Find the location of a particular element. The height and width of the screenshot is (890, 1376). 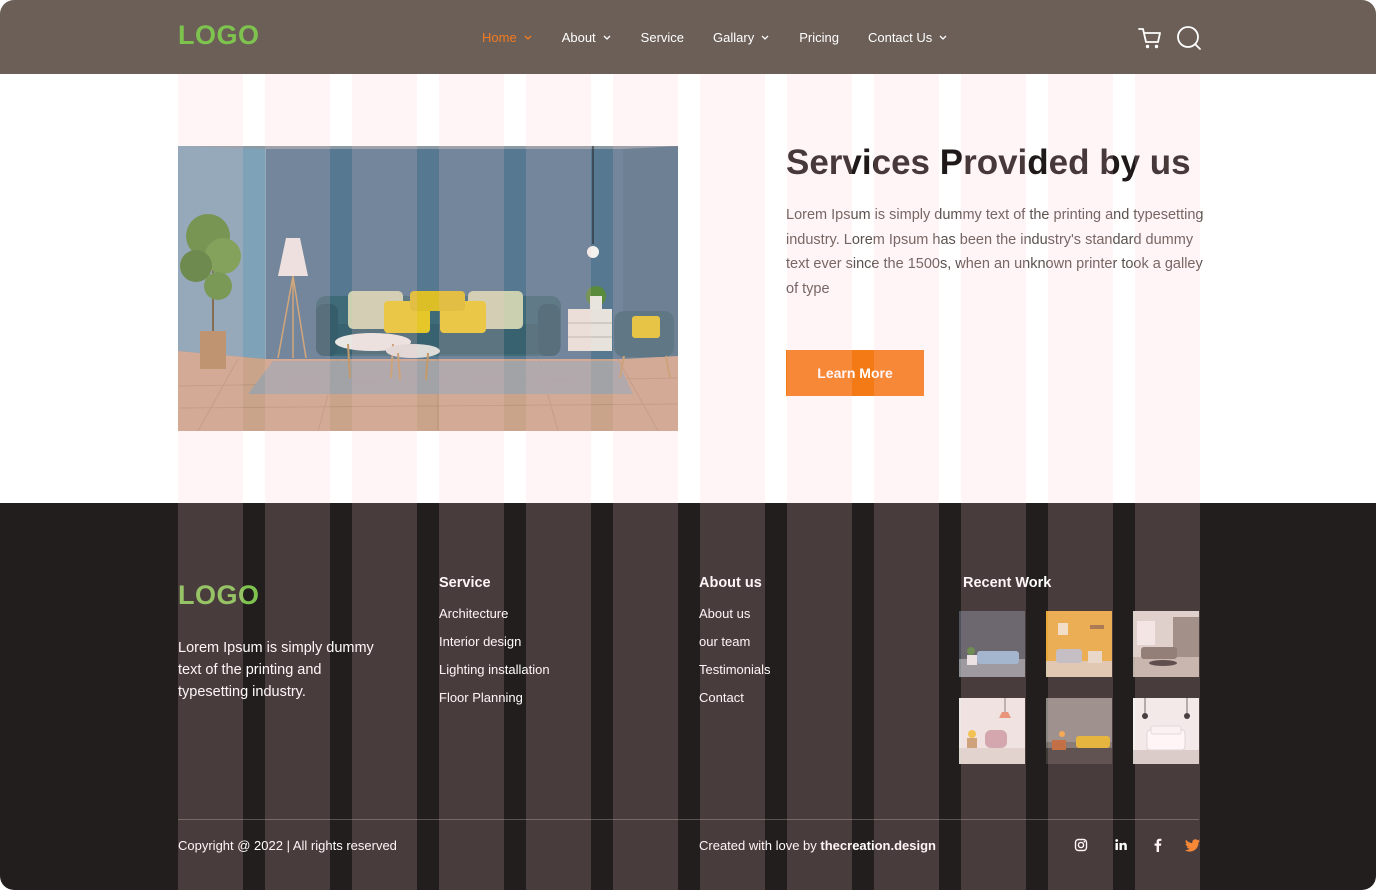

nav-item-pricing: Pricing is located at coordinates (819, 37).